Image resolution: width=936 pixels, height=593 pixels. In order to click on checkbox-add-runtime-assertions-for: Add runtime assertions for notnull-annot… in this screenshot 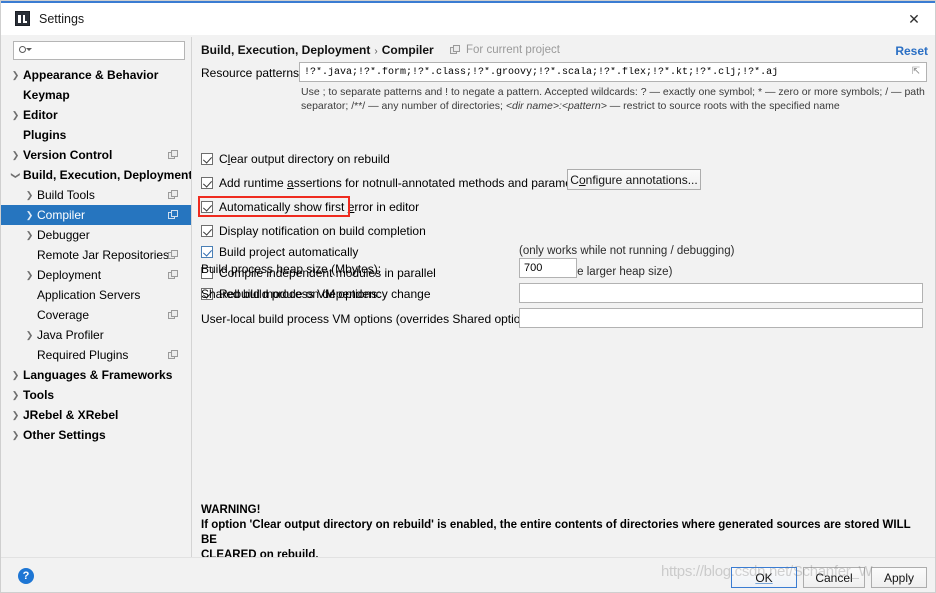, I will do `click(396, 183)`.